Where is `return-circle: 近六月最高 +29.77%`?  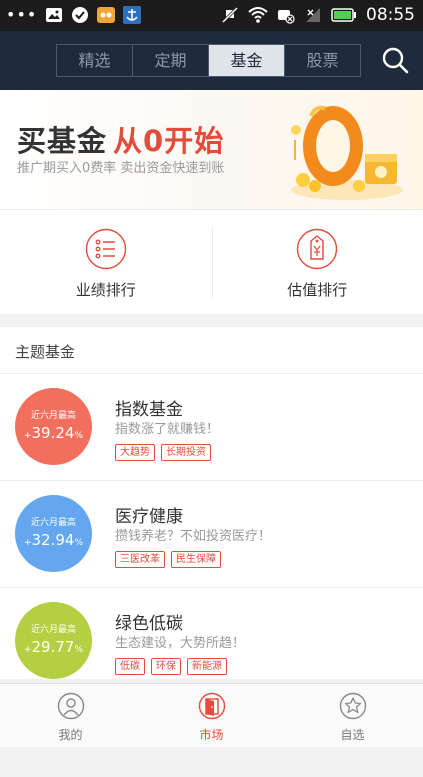
return-circle: 近六月最高 +29.77% is located at coordinates (53, 640).